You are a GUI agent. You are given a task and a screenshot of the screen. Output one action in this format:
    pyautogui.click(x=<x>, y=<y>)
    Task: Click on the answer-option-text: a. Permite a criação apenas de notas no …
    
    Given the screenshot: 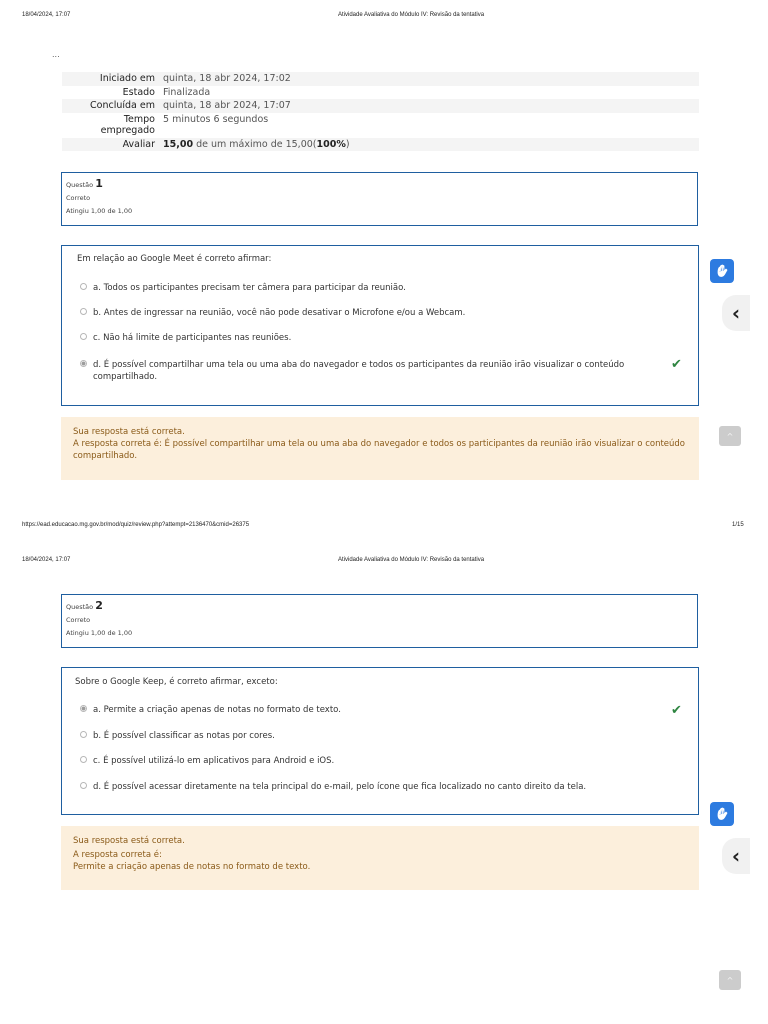 What is the action you would take?
    pyautogui.click(x=217, y=710)
    